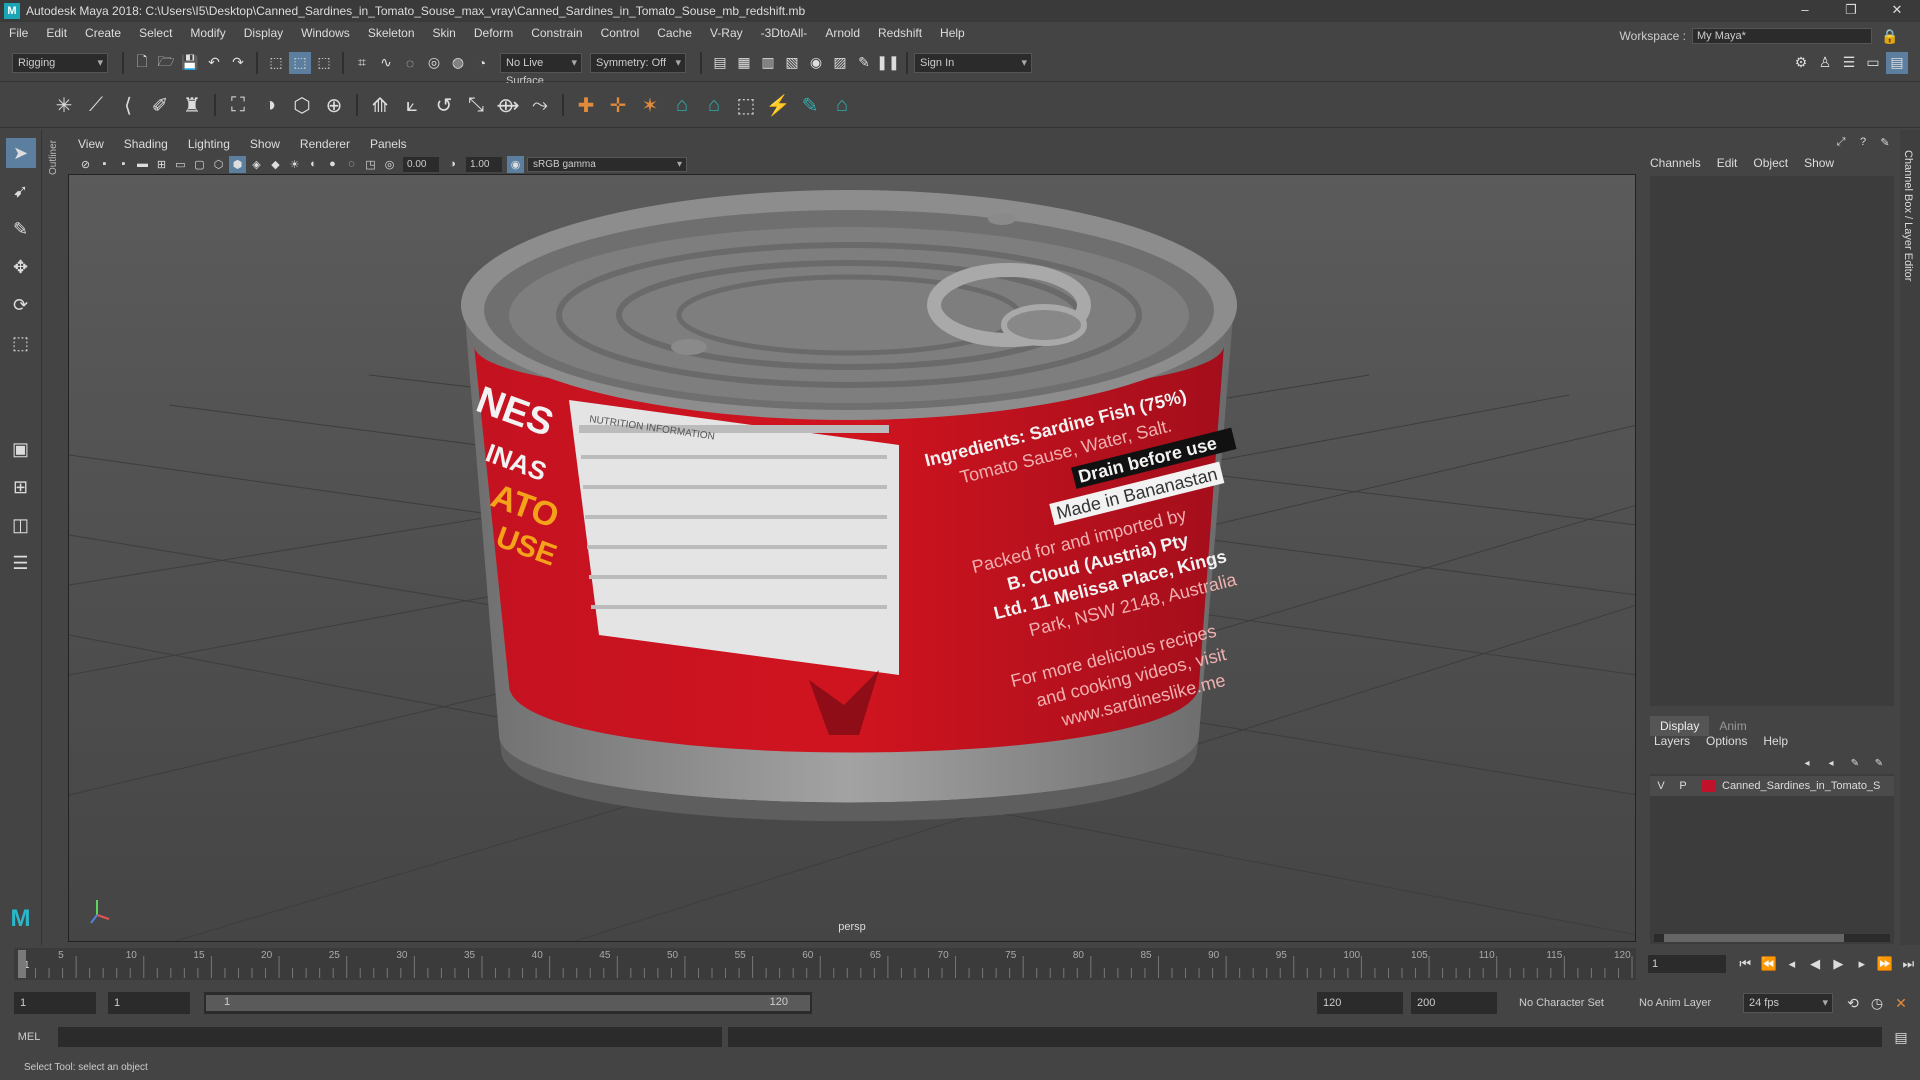  I want to click on tab-display: Display, so click(1680, 726).